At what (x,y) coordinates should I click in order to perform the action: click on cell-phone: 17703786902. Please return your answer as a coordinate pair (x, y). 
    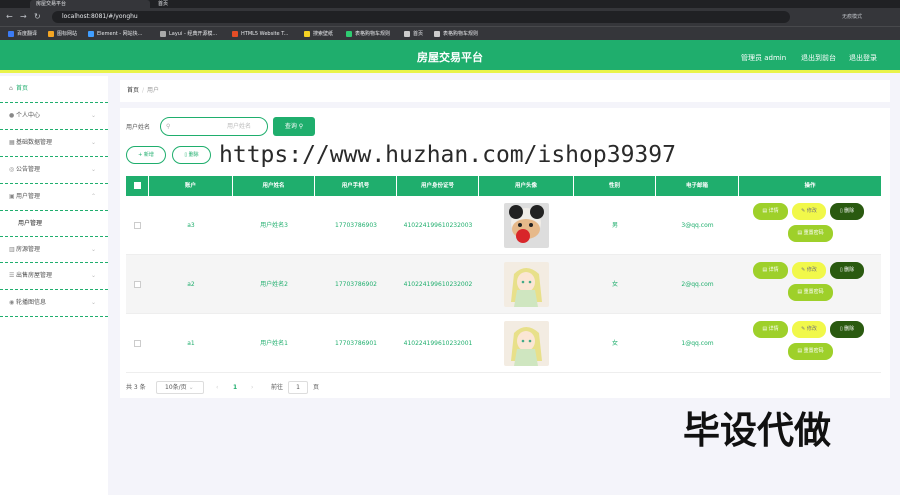
    Looking at the image, I should click on (356, 284).